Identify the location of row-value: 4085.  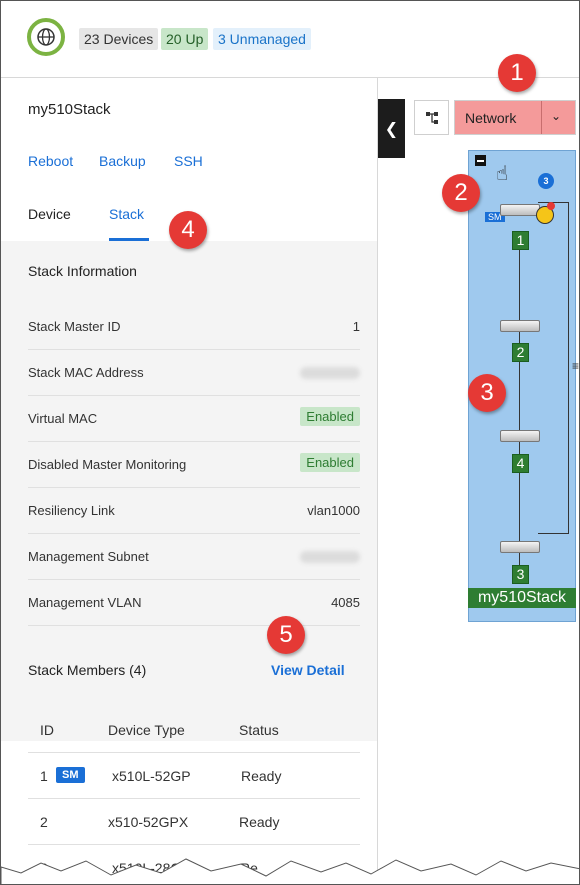
(345, 602).